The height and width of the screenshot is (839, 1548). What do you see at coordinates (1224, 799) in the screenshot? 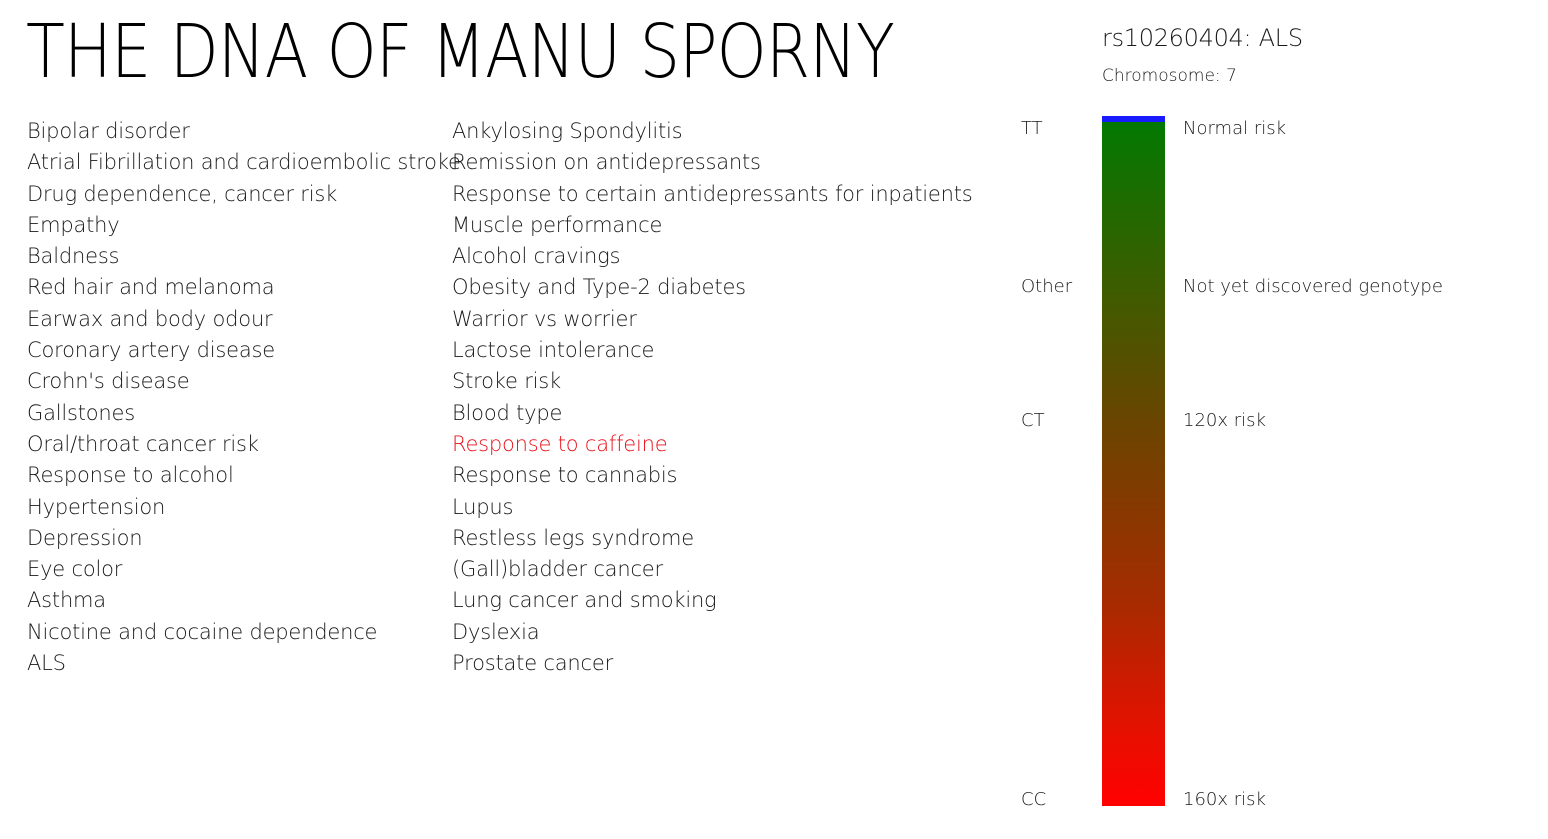
I see `risk-label-cc: 160x risk` at bounding box center [1224, 799].